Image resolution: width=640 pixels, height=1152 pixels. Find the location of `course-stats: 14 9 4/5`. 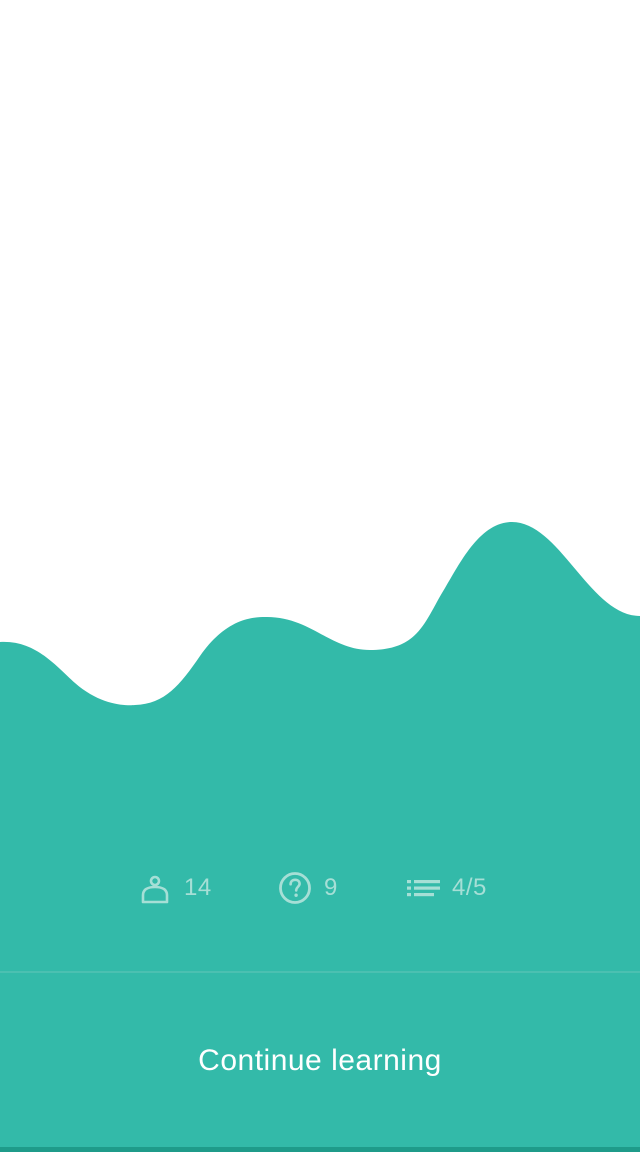

course-stats: 14 9 4/5 is located at coordinates (320, 888).